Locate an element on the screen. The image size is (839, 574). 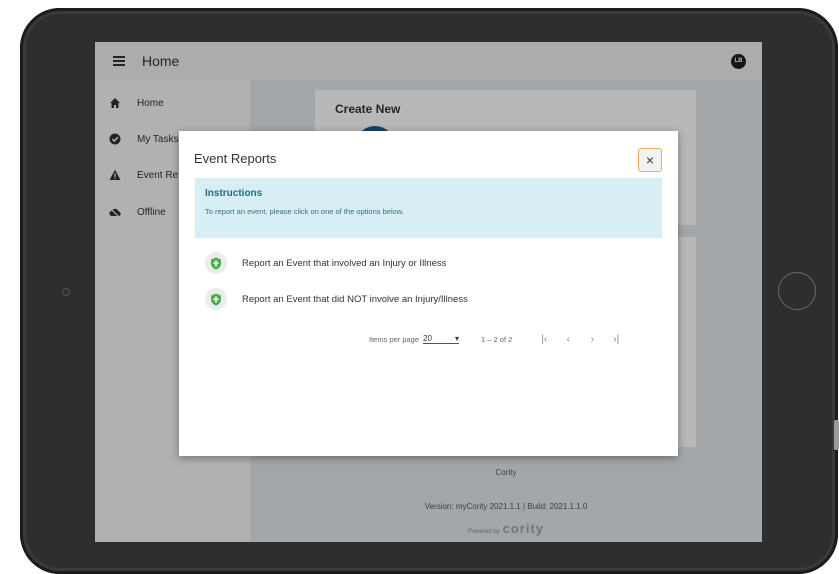
tablet-camera is located at coordinates (66, 292).